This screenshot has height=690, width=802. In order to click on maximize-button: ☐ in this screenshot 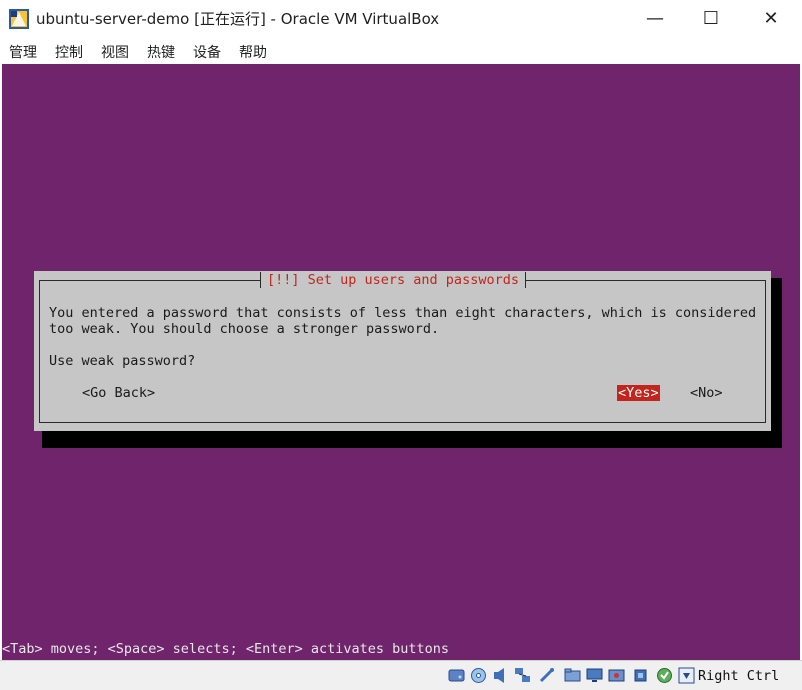, I will do `click(711, 19)`.